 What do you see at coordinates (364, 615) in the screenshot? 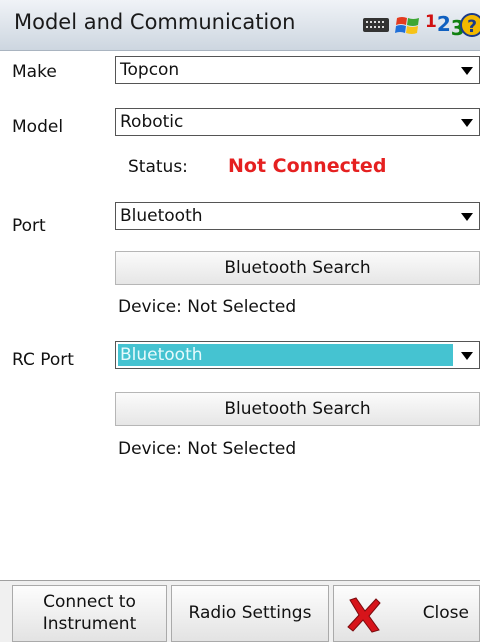
I see `close-icon` at bounding box center [364, 615].